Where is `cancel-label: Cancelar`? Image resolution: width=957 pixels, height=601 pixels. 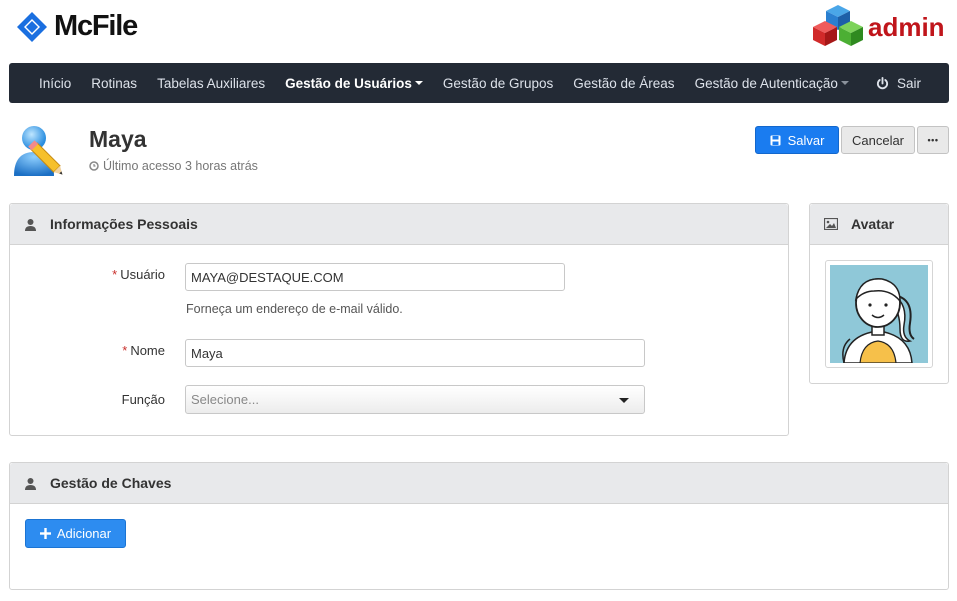 cancel-label: Cancelar is located at coordinates (878, 140).